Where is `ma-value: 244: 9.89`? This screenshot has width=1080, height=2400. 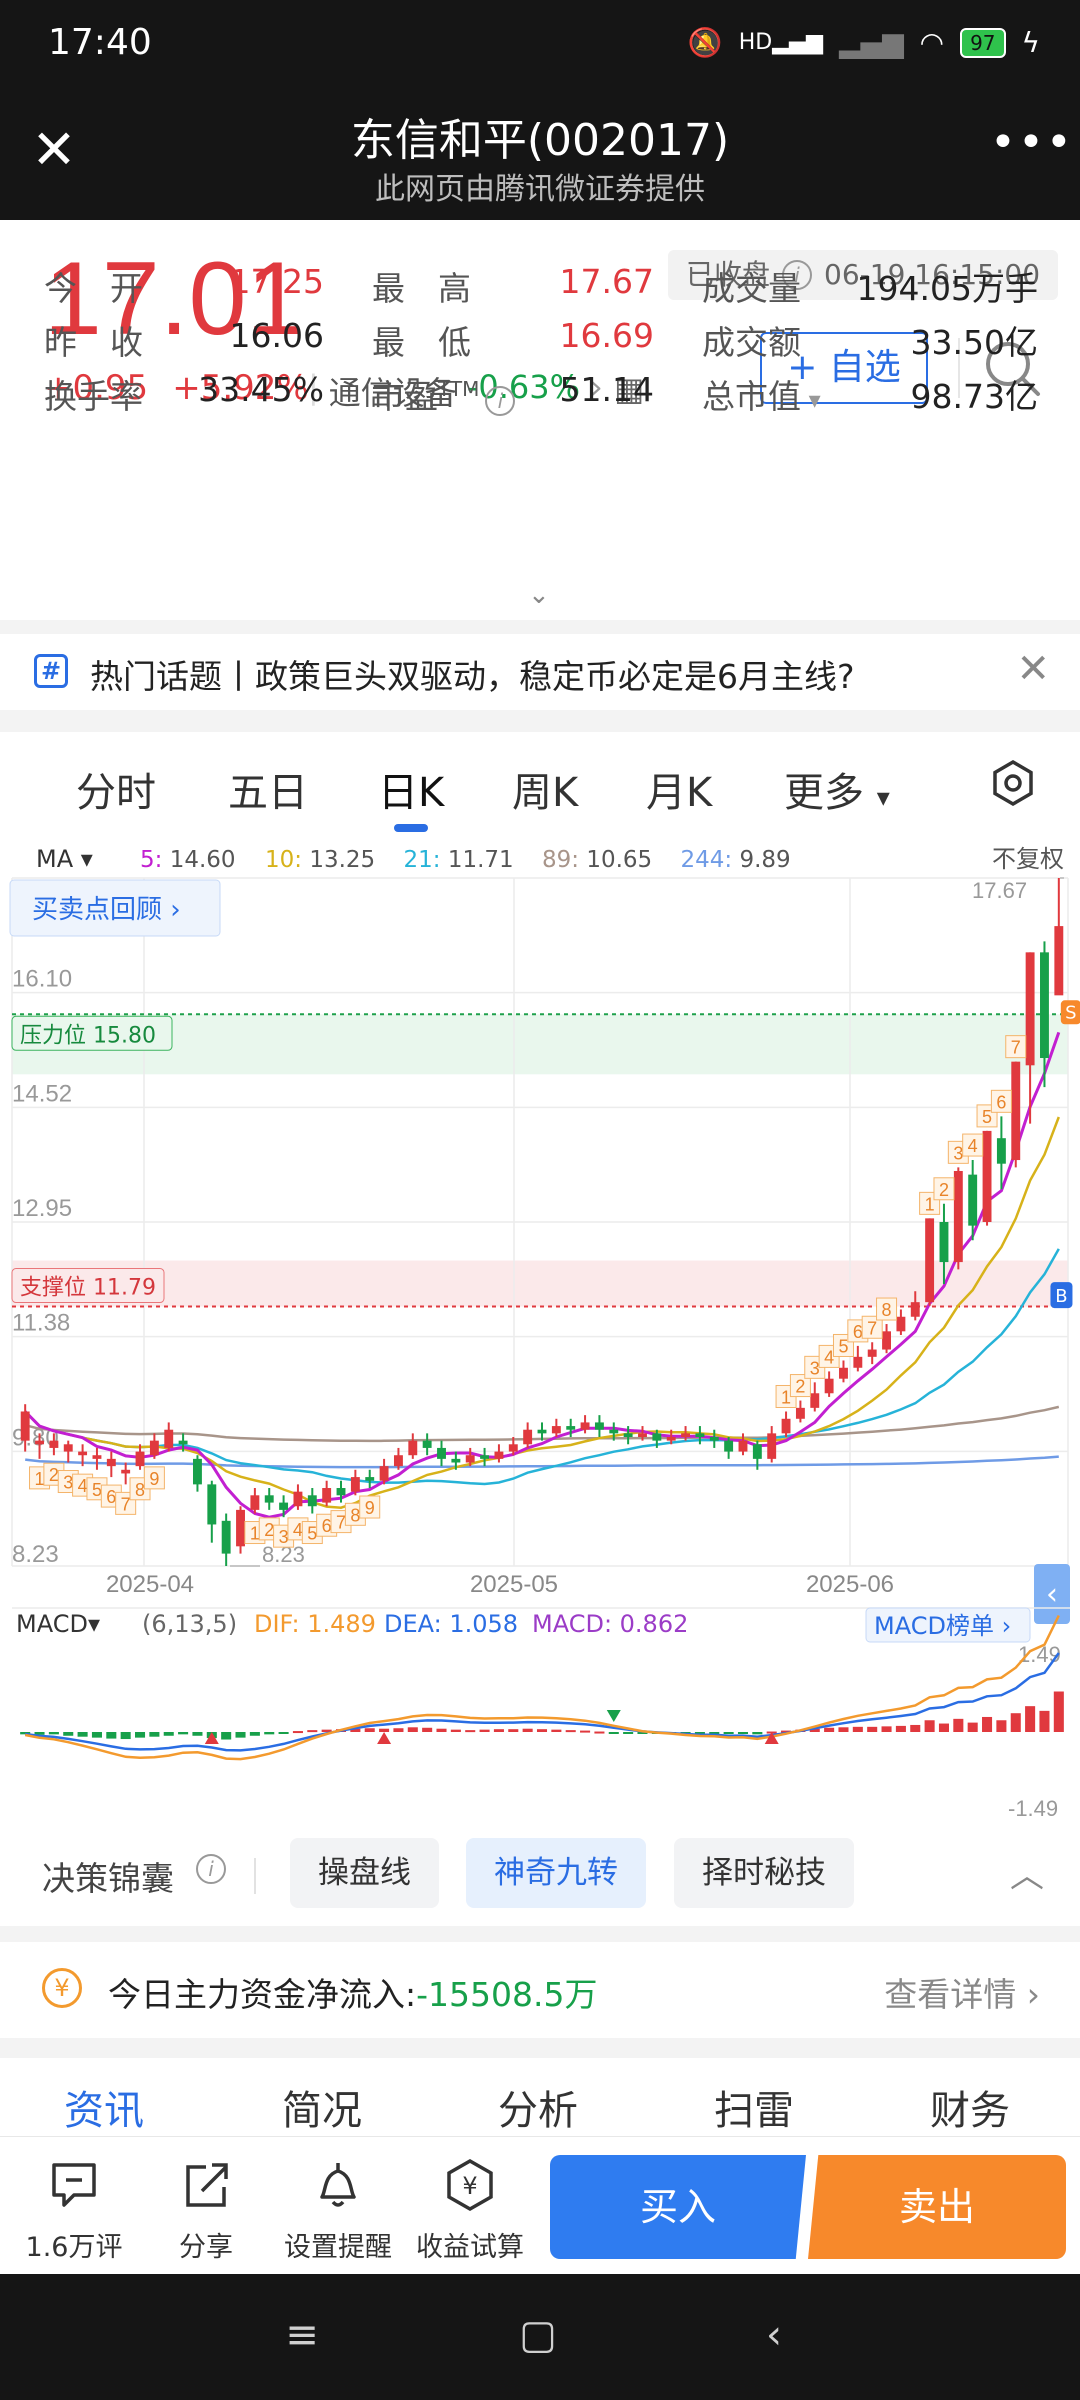 ma-value: 244: 9.89 is located at coordinates (736, 860).